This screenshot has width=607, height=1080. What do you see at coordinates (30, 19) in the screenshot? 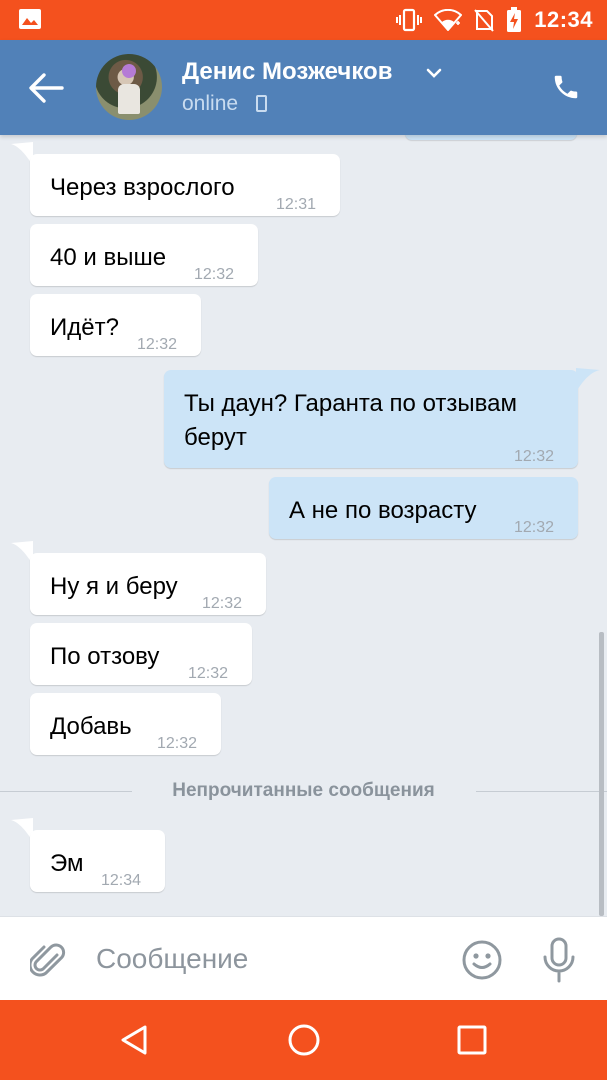
I see `image-notification-icon` at bounding box center [30, 19].